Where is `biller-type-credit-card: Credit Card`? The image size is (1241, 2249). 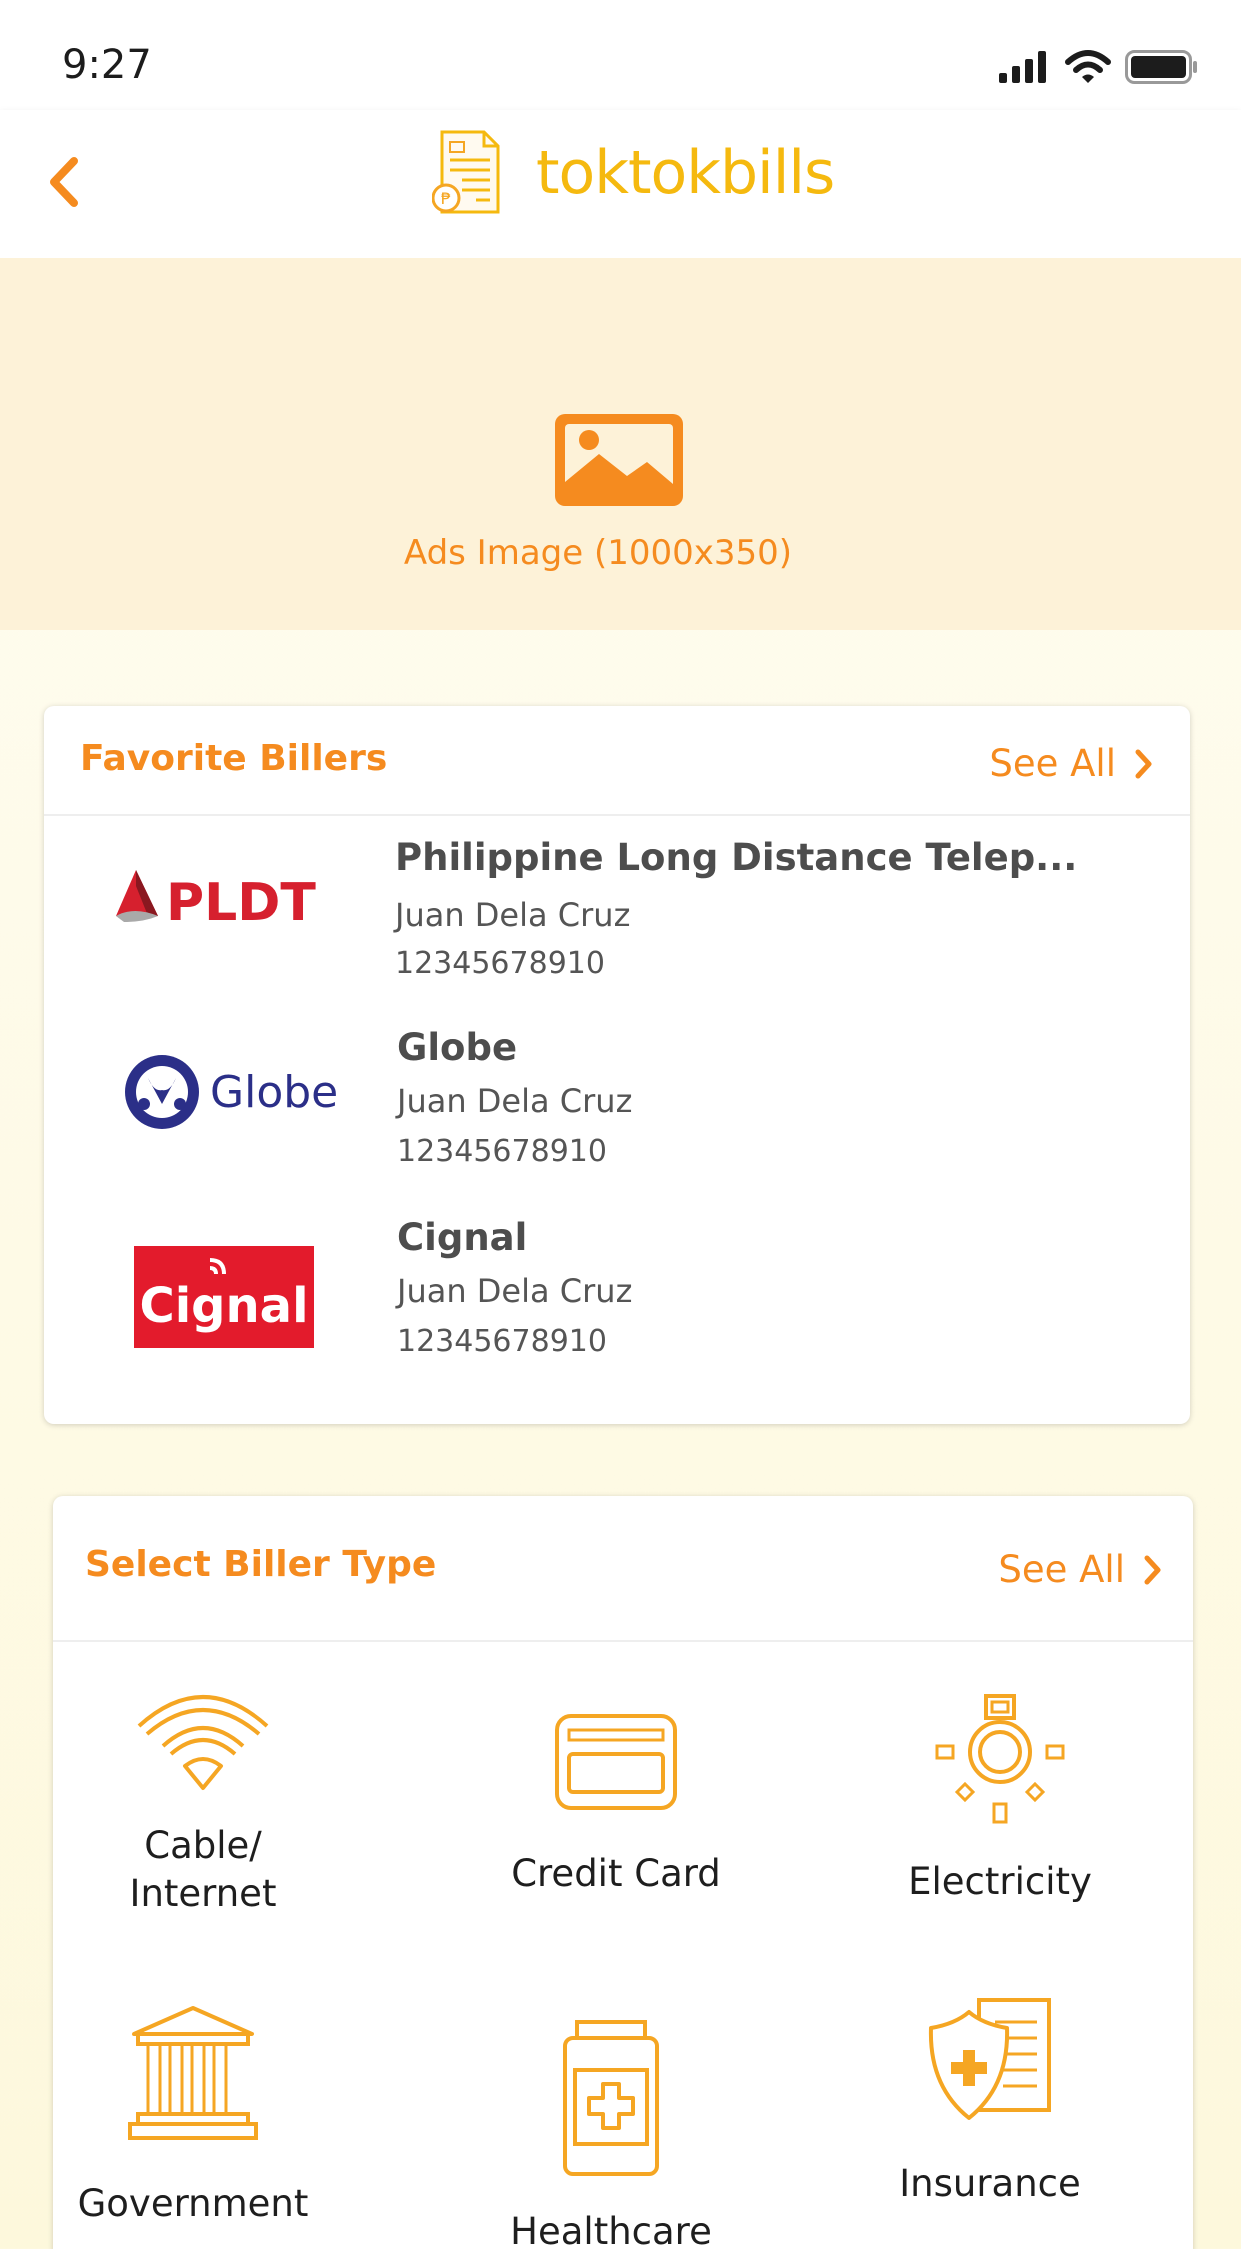
biller-type-credit-card: Credit Card is located at coordinates (616, 1805).